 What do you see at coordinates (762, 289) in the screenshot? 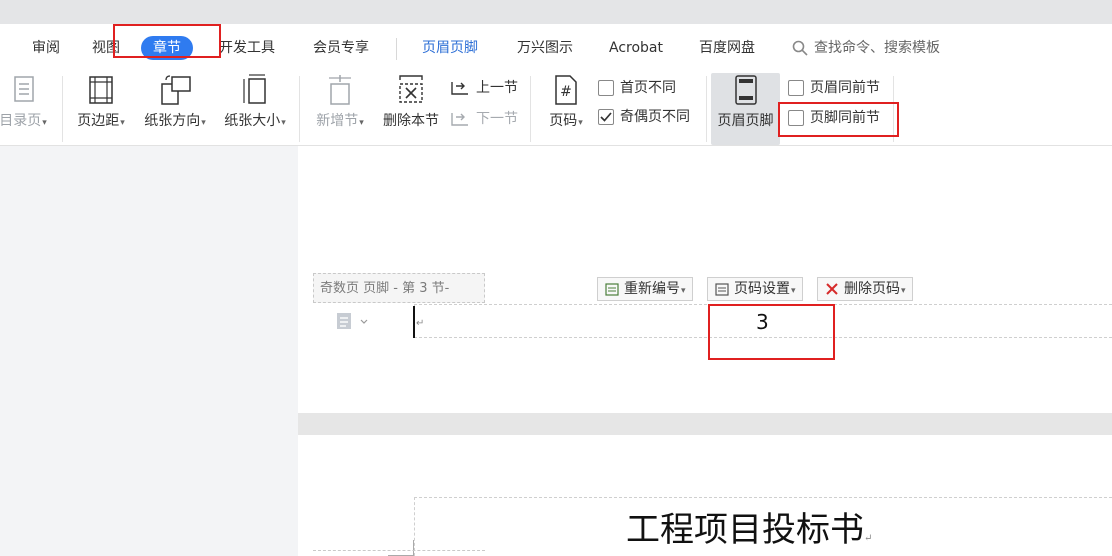
I see `page-number-settings-label: 页码设置` at bounding box center [762, 289].